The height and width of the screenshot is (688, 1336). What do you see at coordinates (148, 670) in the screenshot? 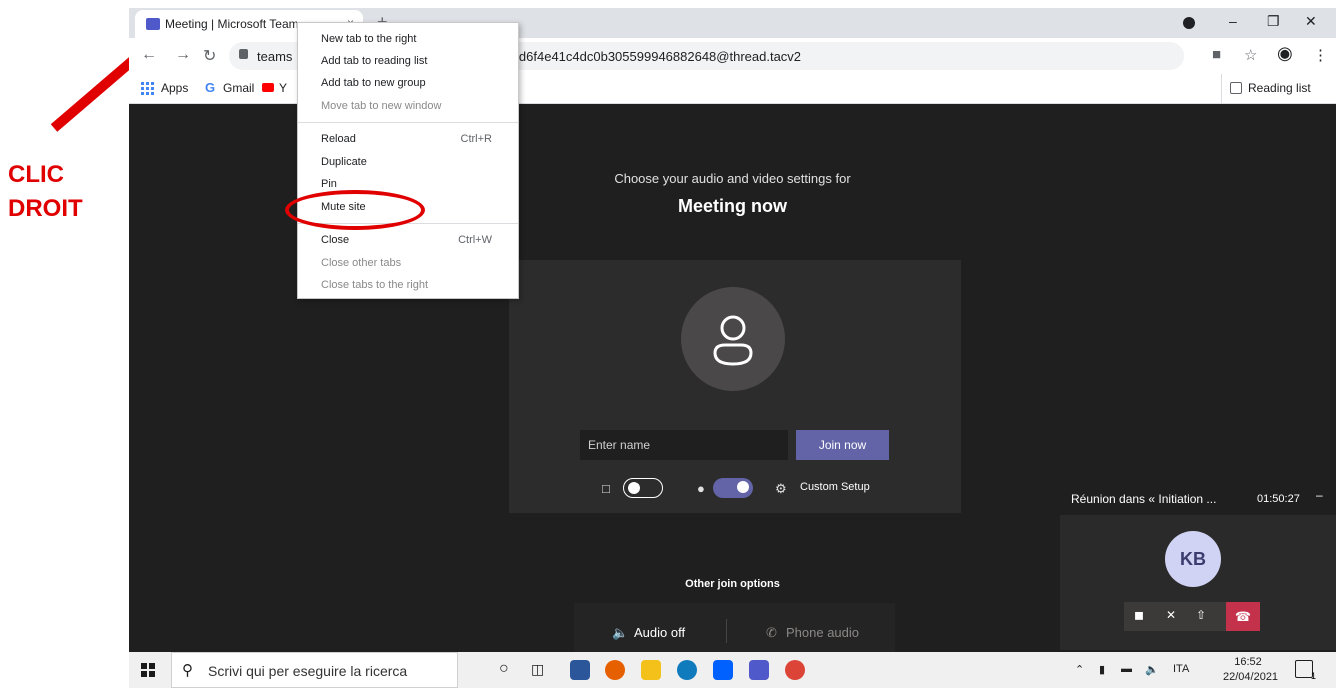
I see `windows-start-icon` at bounding box center [148, 670].